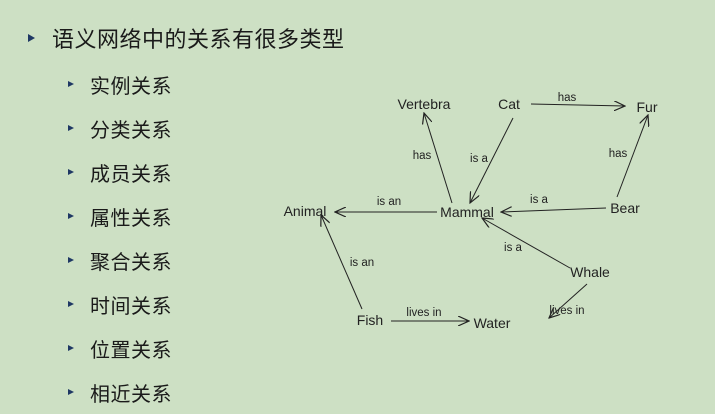 Image resolution: width=715 pixels, height=414 pixels. What do you see at coordinates (305, 211) in the screenshot?
I see `node-animal: Animal` at bounding box center [305, 211].